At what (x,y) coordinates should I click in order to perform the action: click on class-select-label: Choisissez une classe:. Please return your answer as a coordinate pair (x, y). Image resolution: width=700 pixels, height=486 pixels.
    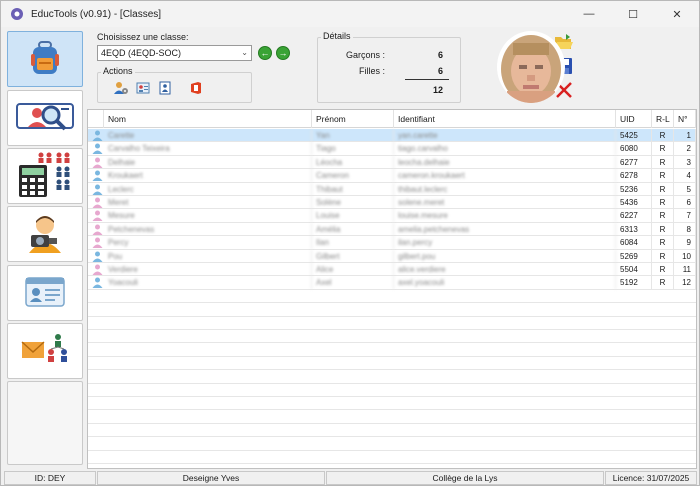
    Looking at the image, I should click on (143, 37).